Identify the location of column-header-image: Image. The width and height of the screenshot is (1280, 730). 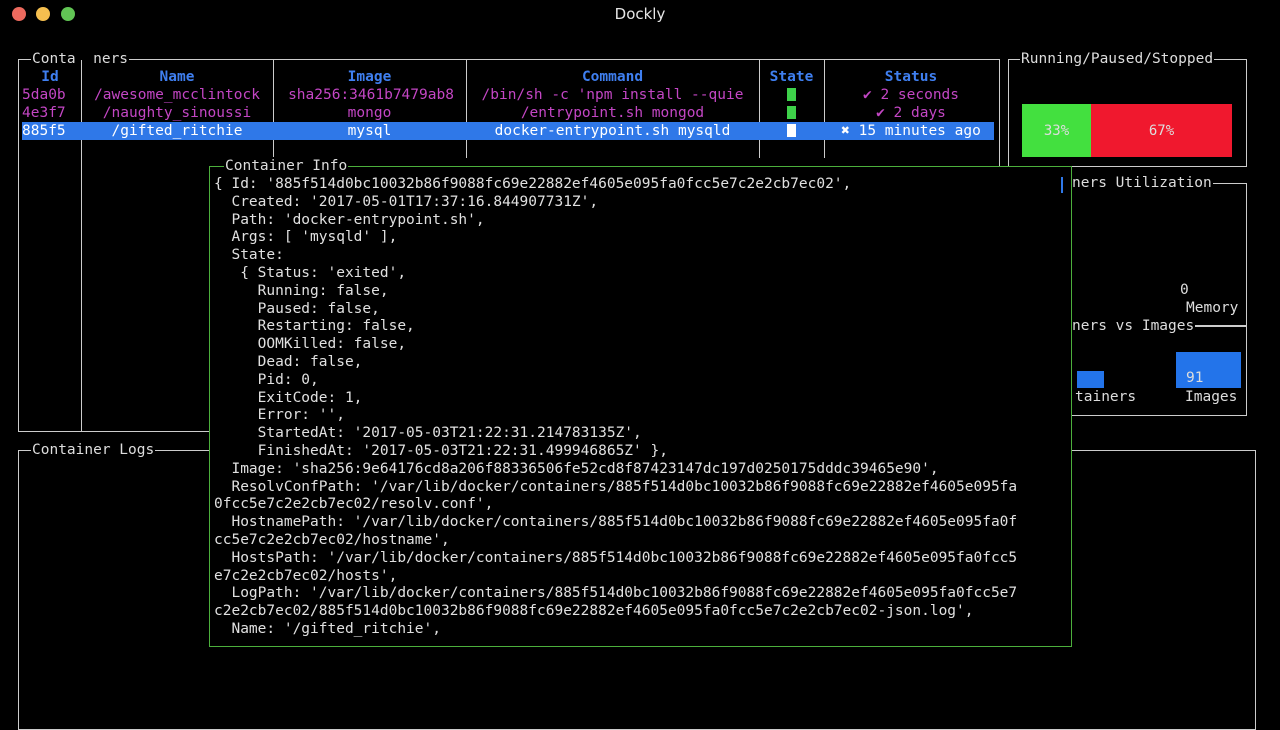
(369, 77).